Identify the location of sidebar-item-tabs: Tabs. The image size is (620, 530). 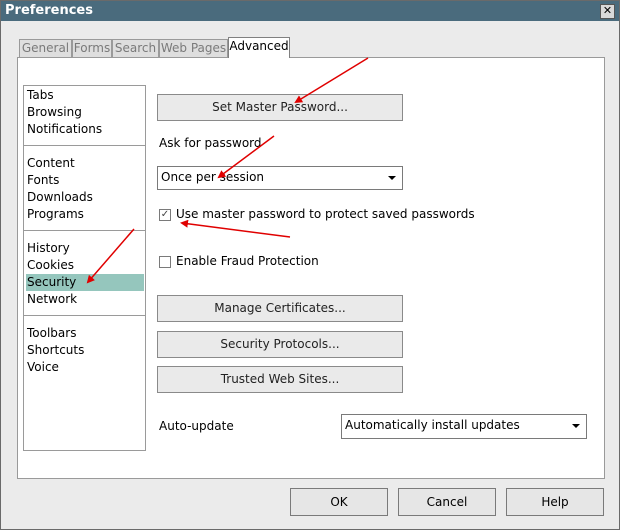
(85, 95).